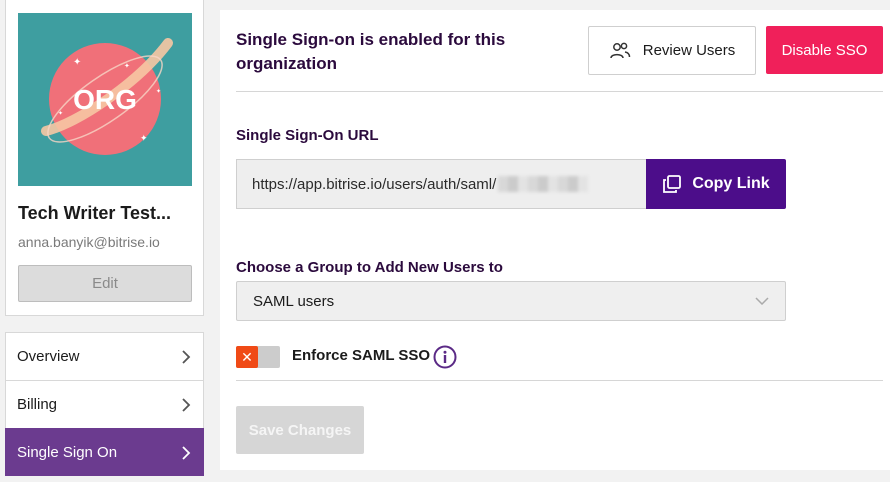  Describe the element at coordinates (731, 183) in the screenshot. I see `copy-link-label: Copy Link` at that location.